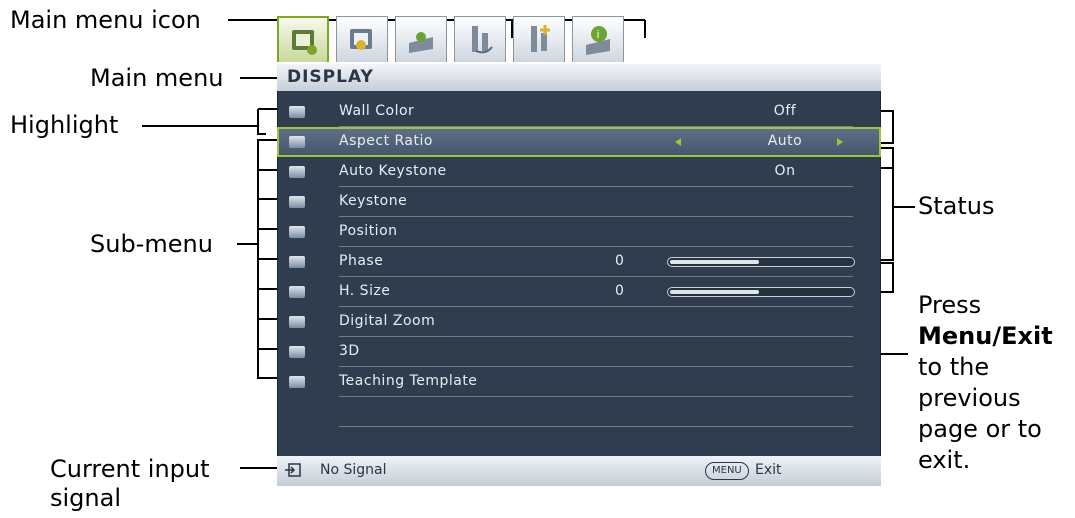 This screenshot has width=1075, height=518. I want to click on picture-icon, so click(361, 39).